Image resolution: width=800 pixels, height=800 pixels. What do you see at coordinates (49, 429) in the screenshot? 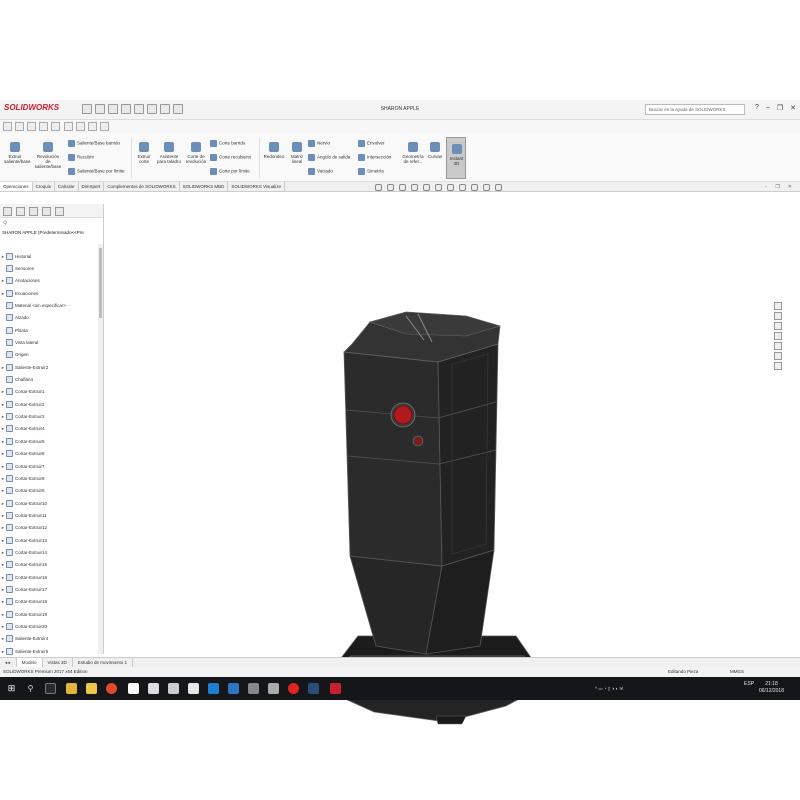
I see `feature-tree-item: ► Cortar-Extruir4` at bounding box center [49, 429].